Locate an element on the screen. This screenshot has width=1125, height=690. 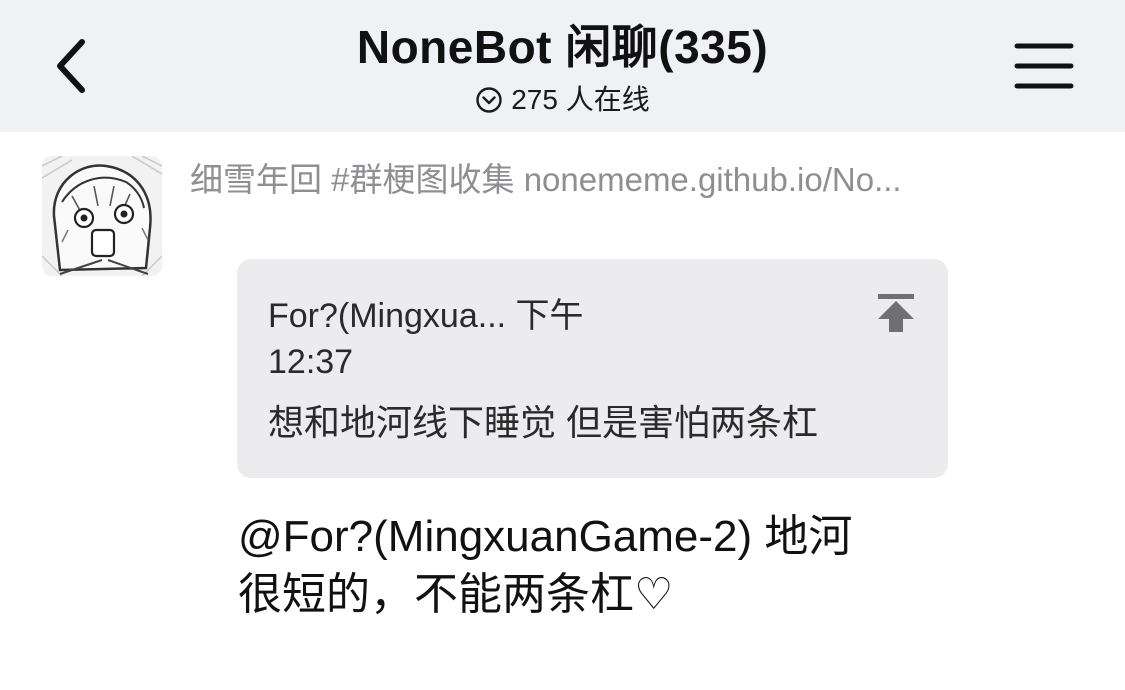
anime-avatar-image is located at coordinates (102, 216).